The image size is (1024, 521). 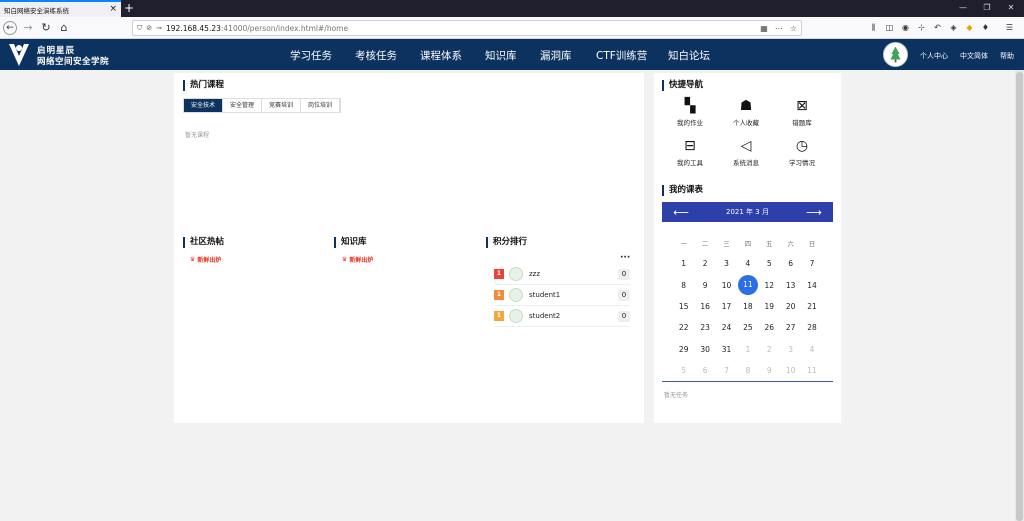 I want to click on calendar-day: 28, so click(x=811, y=327).